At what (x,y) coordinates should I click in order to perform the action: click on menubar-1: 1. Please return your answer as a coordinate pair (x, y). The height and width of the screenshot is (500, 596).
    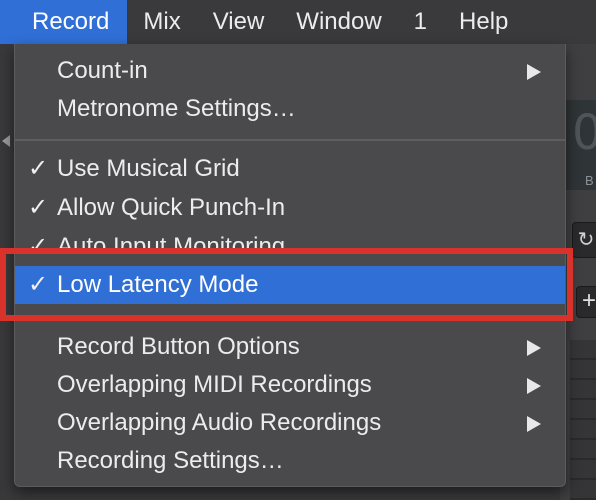
    Looking at the image, I should click on (420, 22).